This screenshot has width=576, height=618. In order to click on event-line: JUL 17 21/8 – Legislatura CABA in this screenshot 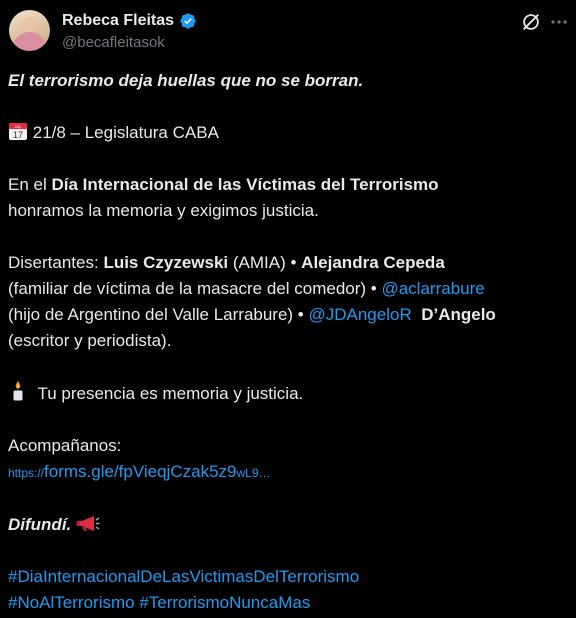, I will do `click(288, 133)`.